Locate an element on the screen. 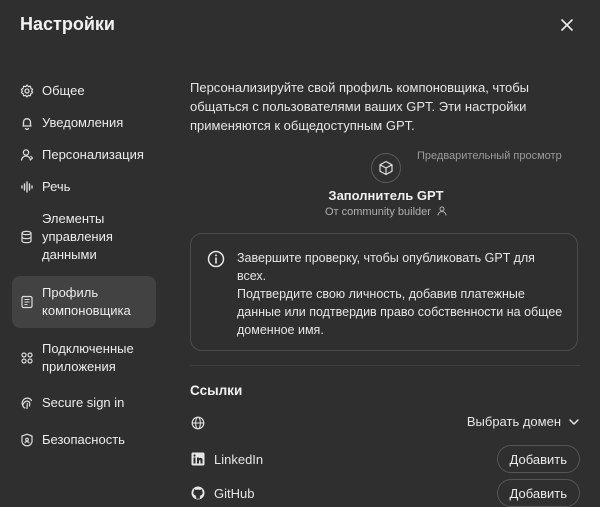 The width and height of the screenshot is (600, 507). shield-icon is located at coordinates (27, 440).